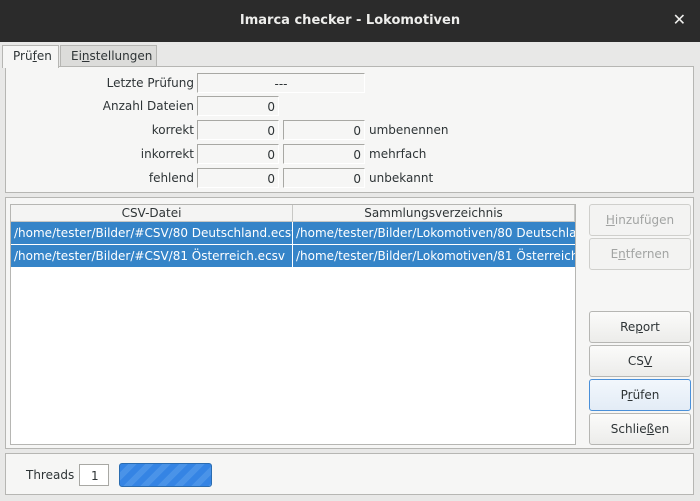  What do you see at coordinates (172, 130) in the screenshot?
I see `correct-label: korrekt` at bounding box center [172, 130].